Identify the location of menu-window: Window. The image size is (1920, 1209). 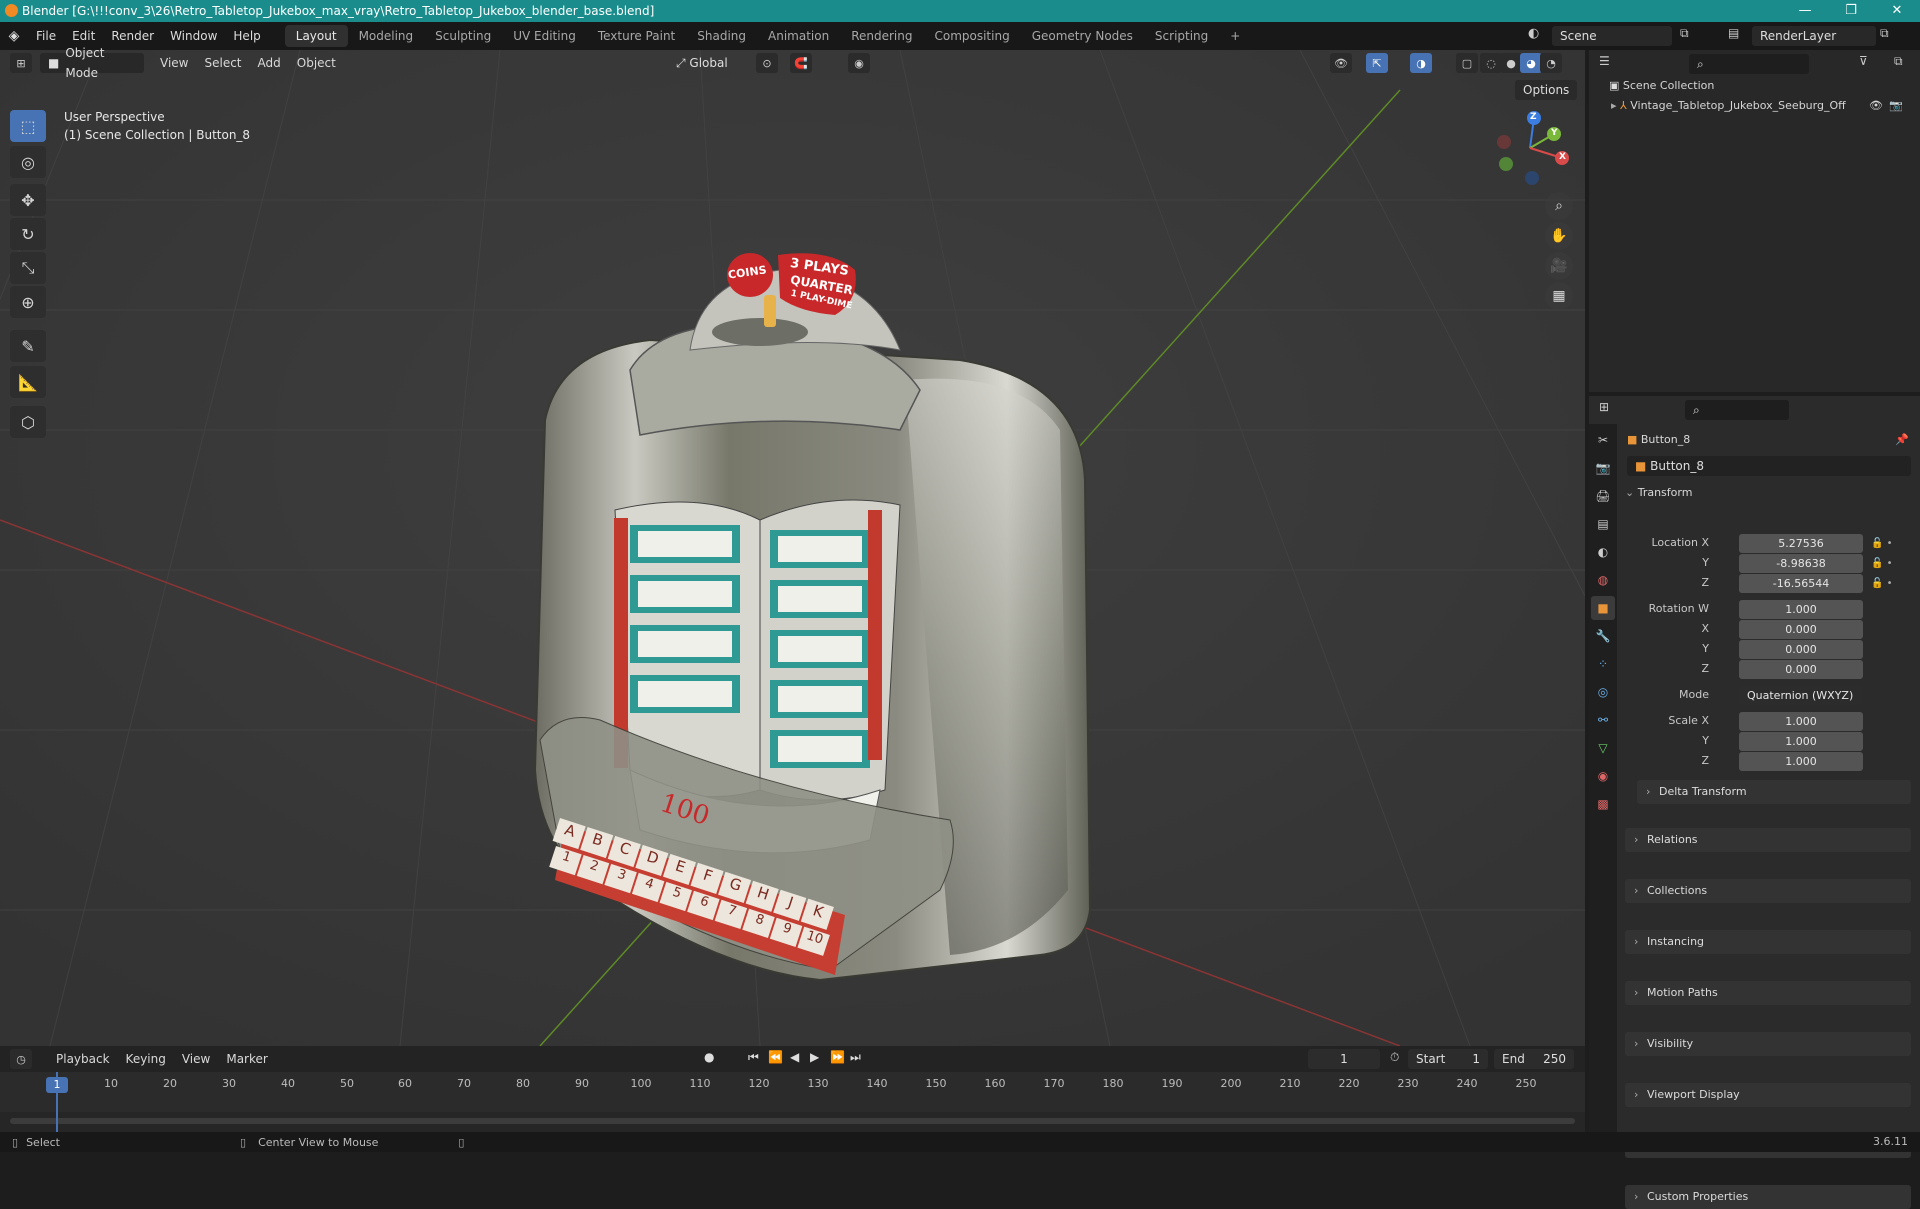
(193, 36).